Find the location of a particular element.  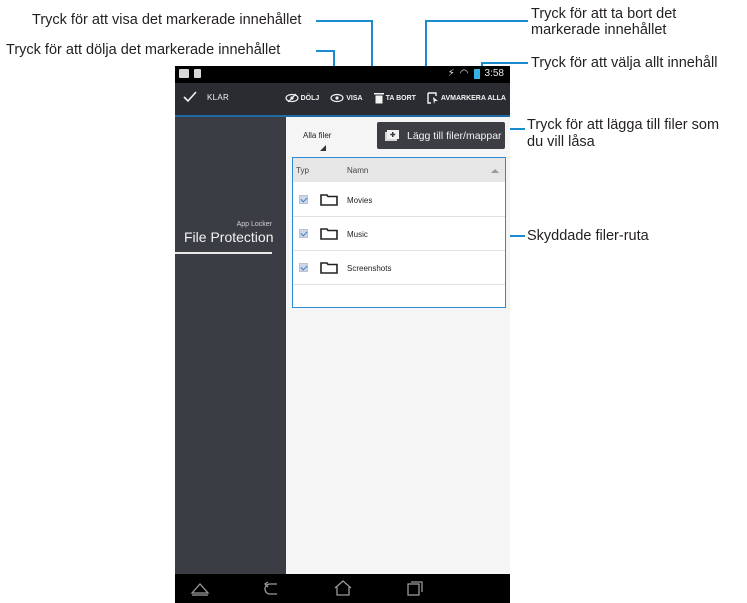

callout-add-line2: du vill låsa is located at coordinates (561, 142).